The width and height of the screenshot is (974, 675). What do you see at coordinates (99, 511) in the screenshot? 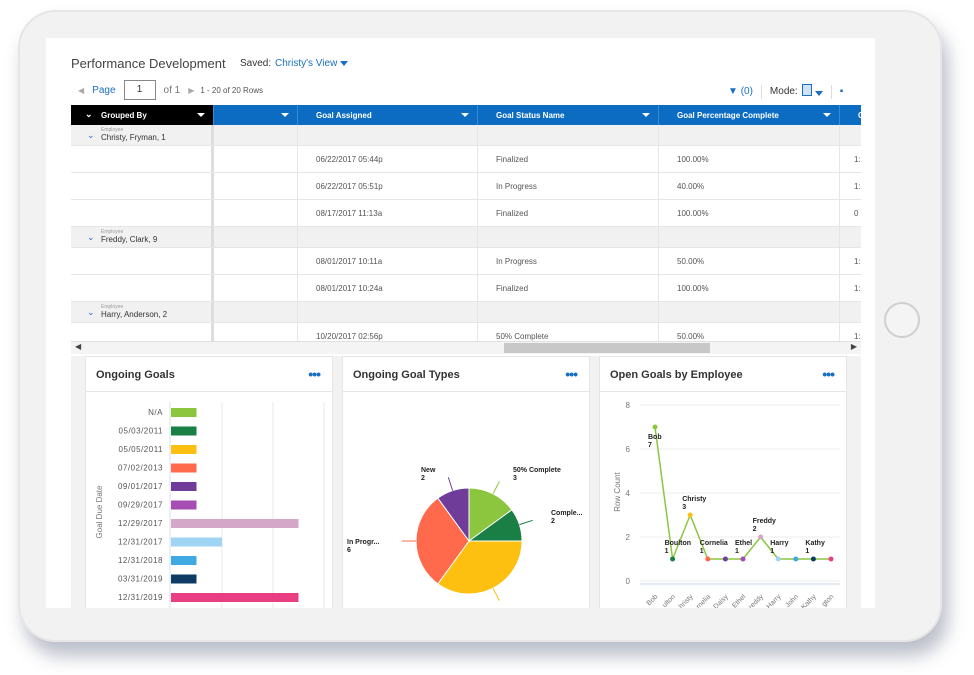
I see `y-axis-label: Goal Due Date` at bounding box center [99, 511].